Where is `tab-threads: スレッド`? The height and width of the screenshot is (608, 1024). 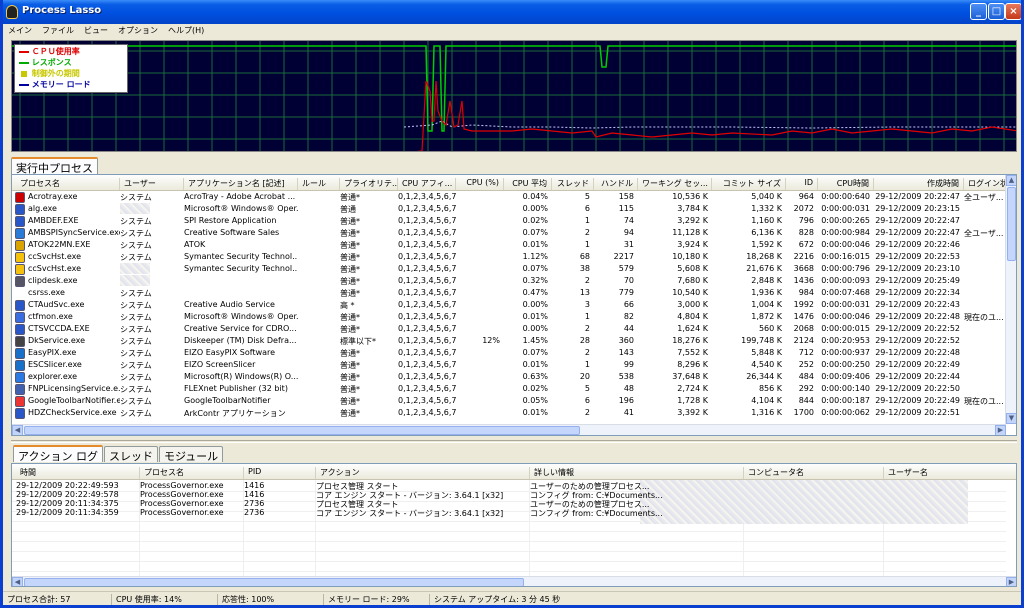
tab-threads: スレッド is located at coordinates (130, 454).